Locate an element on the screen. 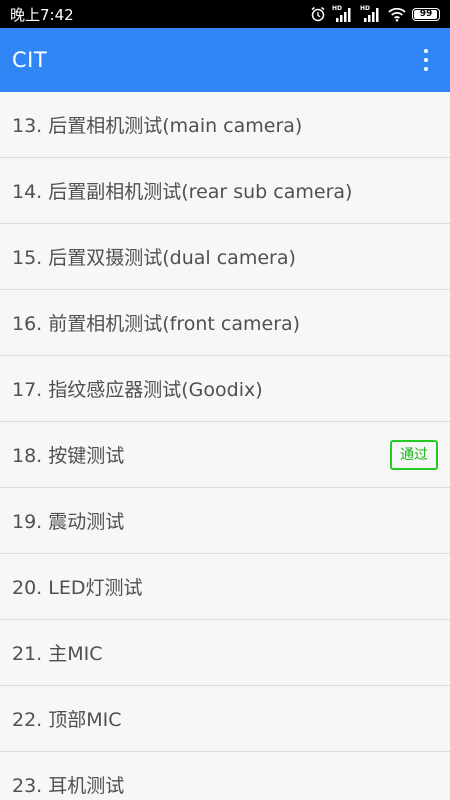  status-icons: HD HD 99 is located at coordinates (375, 14).